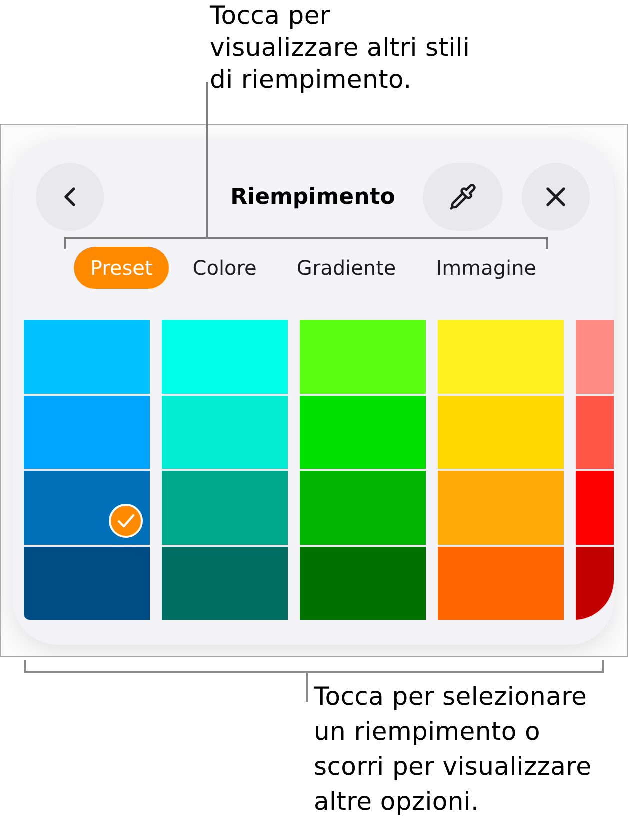 The height and width of the screenshot is (825, 628). What do you see at coordinates (224, 268) in the screenshot?
I see `fill-tab: Colore` at bounding box center [224, 268].